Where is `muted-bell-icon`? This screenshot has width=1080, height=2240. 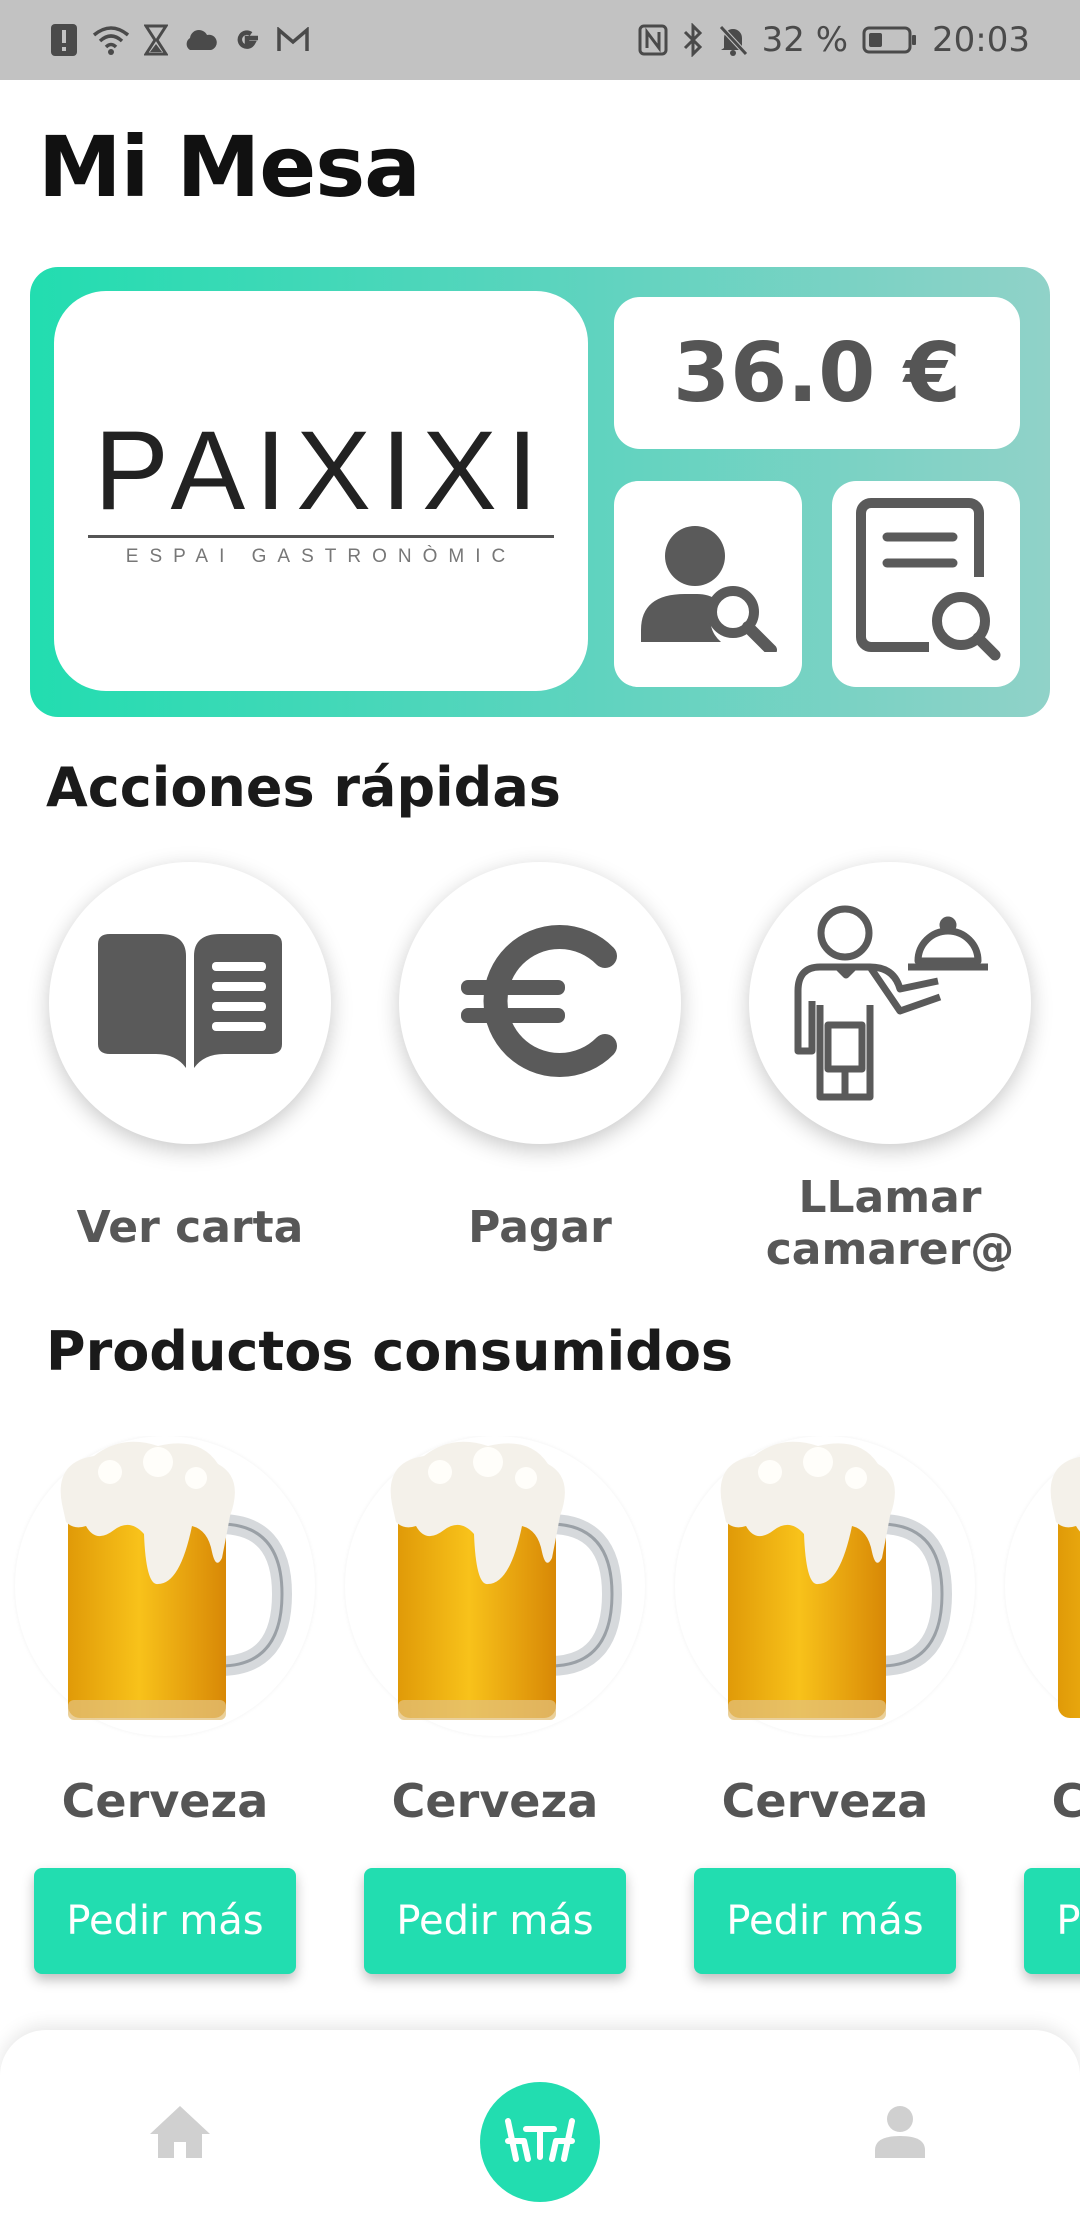
muted-bell-icon is located at coordinates (733, 40).